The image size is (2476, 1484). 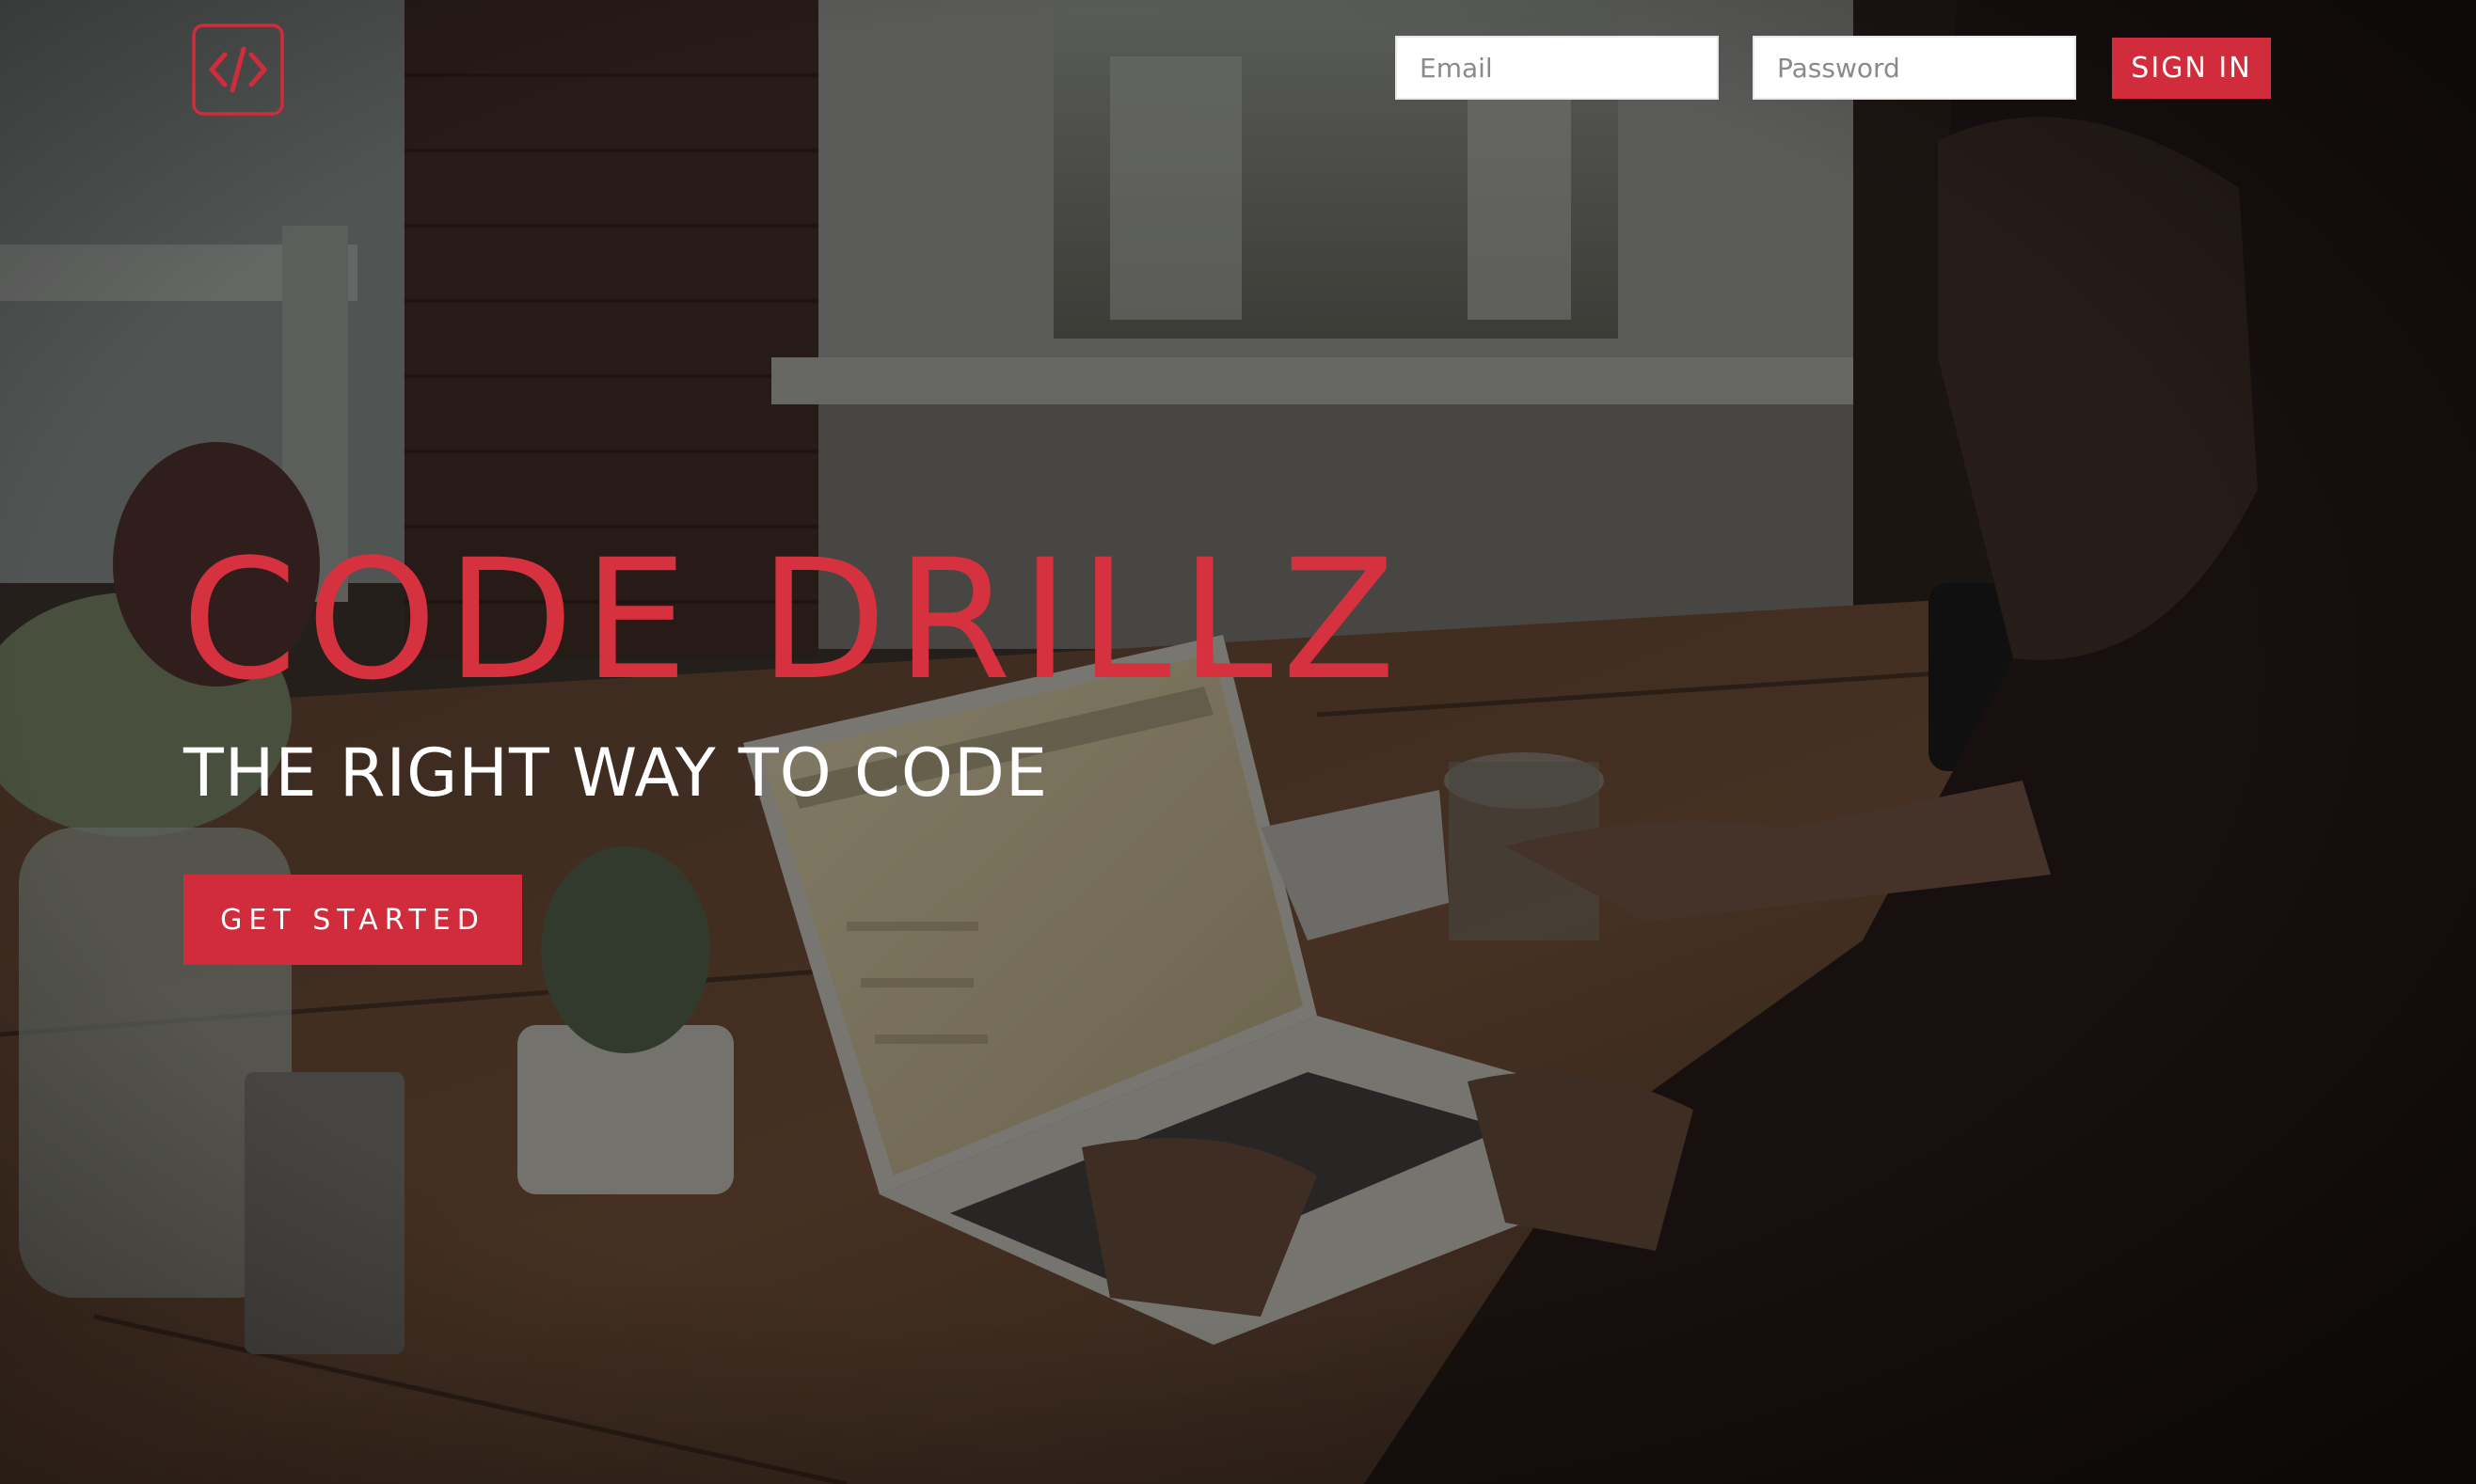 I want to click on password-field, so click(x=1915, y=68).